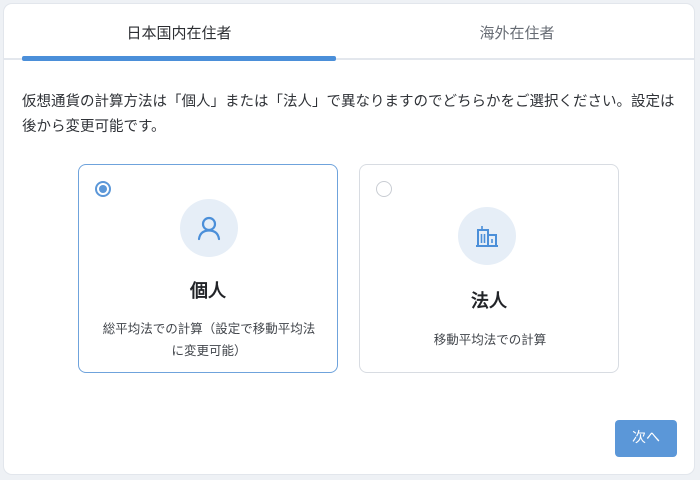 This screenshot has width=700, height=480. I want to click on option-title-corporate: 法人, so click(489, 301).